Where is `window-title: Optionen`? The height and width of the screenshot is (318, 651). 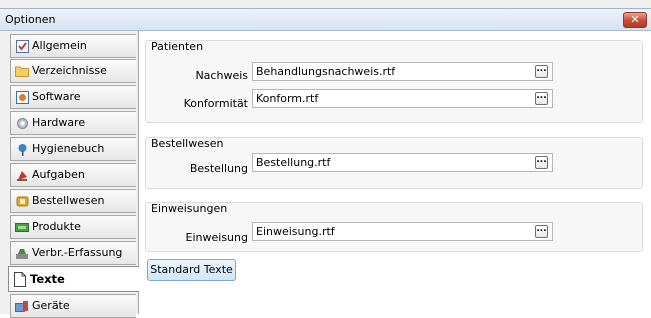
window-title: Optionen is located at coordinates (30, 19).